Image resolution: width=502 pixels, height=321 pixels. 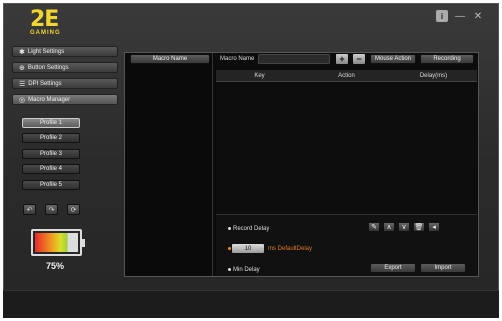 I want to click on column-key: Key, so click(x=259, y=76).